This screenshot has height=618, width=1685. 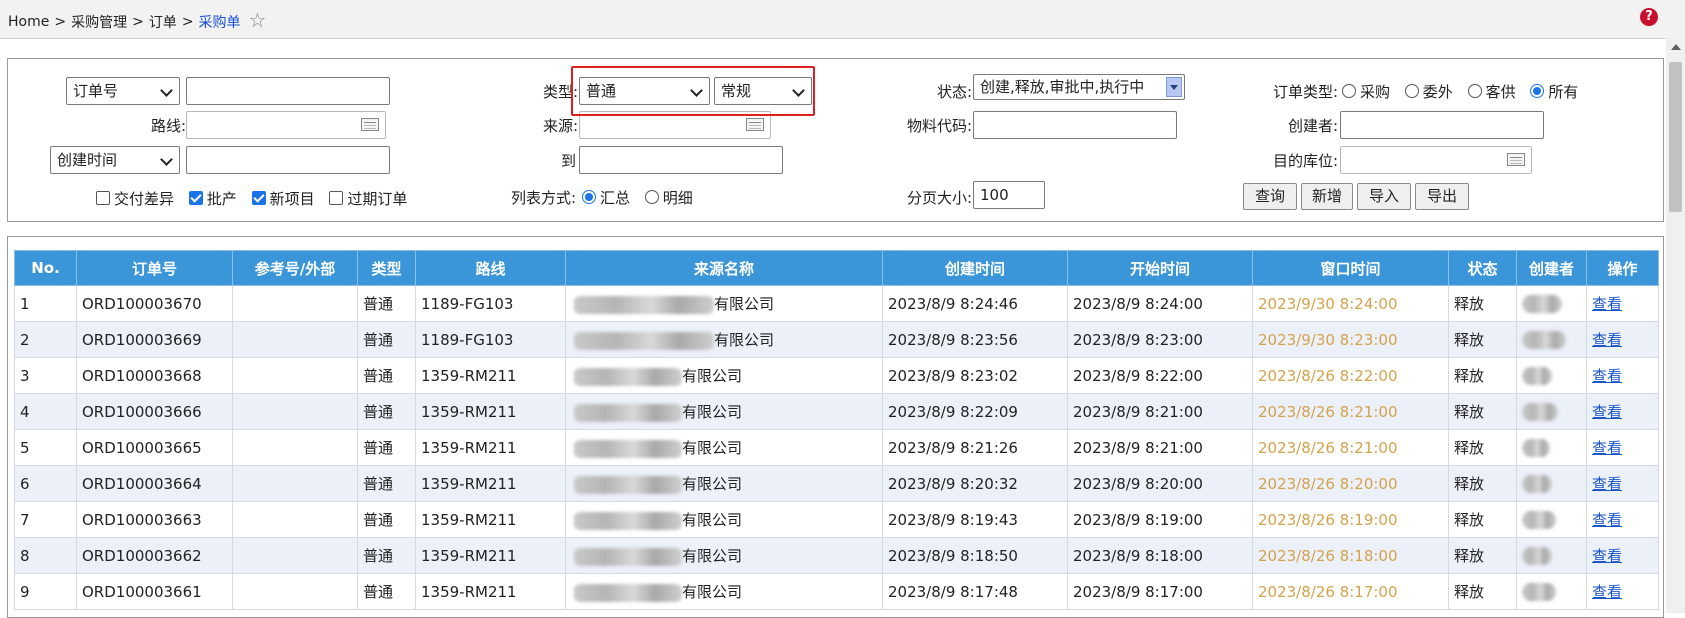 I want to click on cell-reference, so click(x=295, y=411).